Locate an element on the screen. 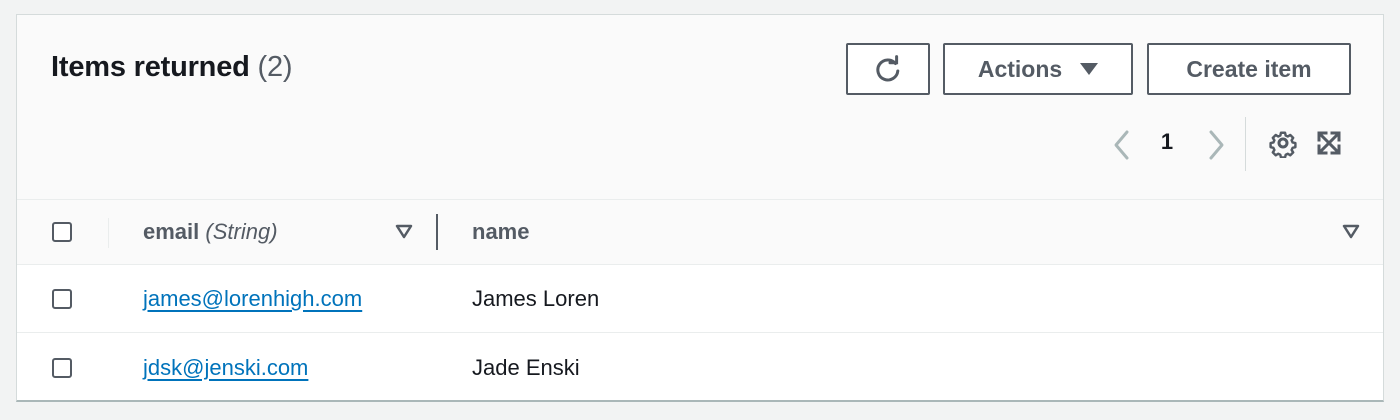 The height and width of the screenshot is (420, 1400). caret-down-icon is located at coordinates (1089, 69).